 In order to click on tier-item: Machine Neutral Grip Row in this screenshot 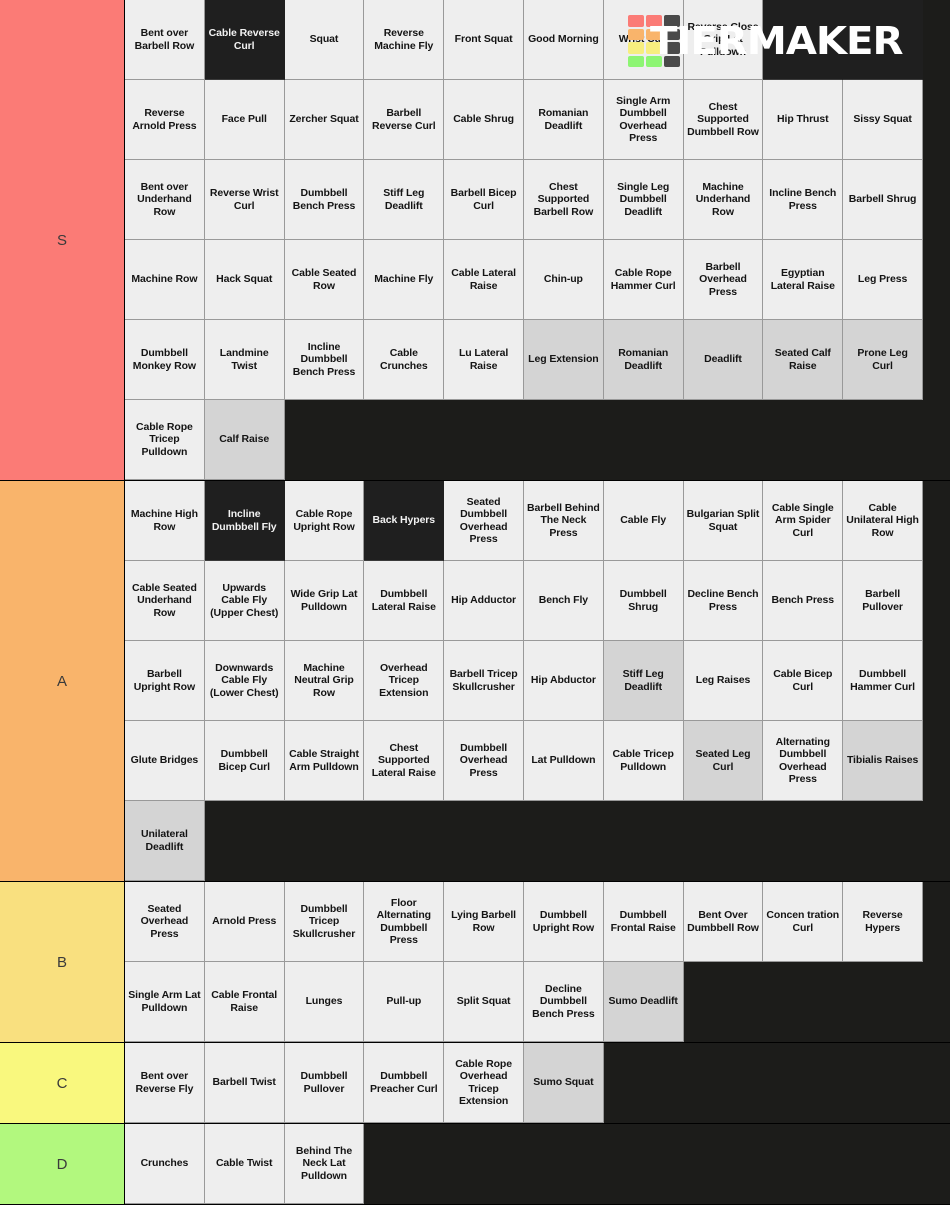, I will do `click(324, 681)`.